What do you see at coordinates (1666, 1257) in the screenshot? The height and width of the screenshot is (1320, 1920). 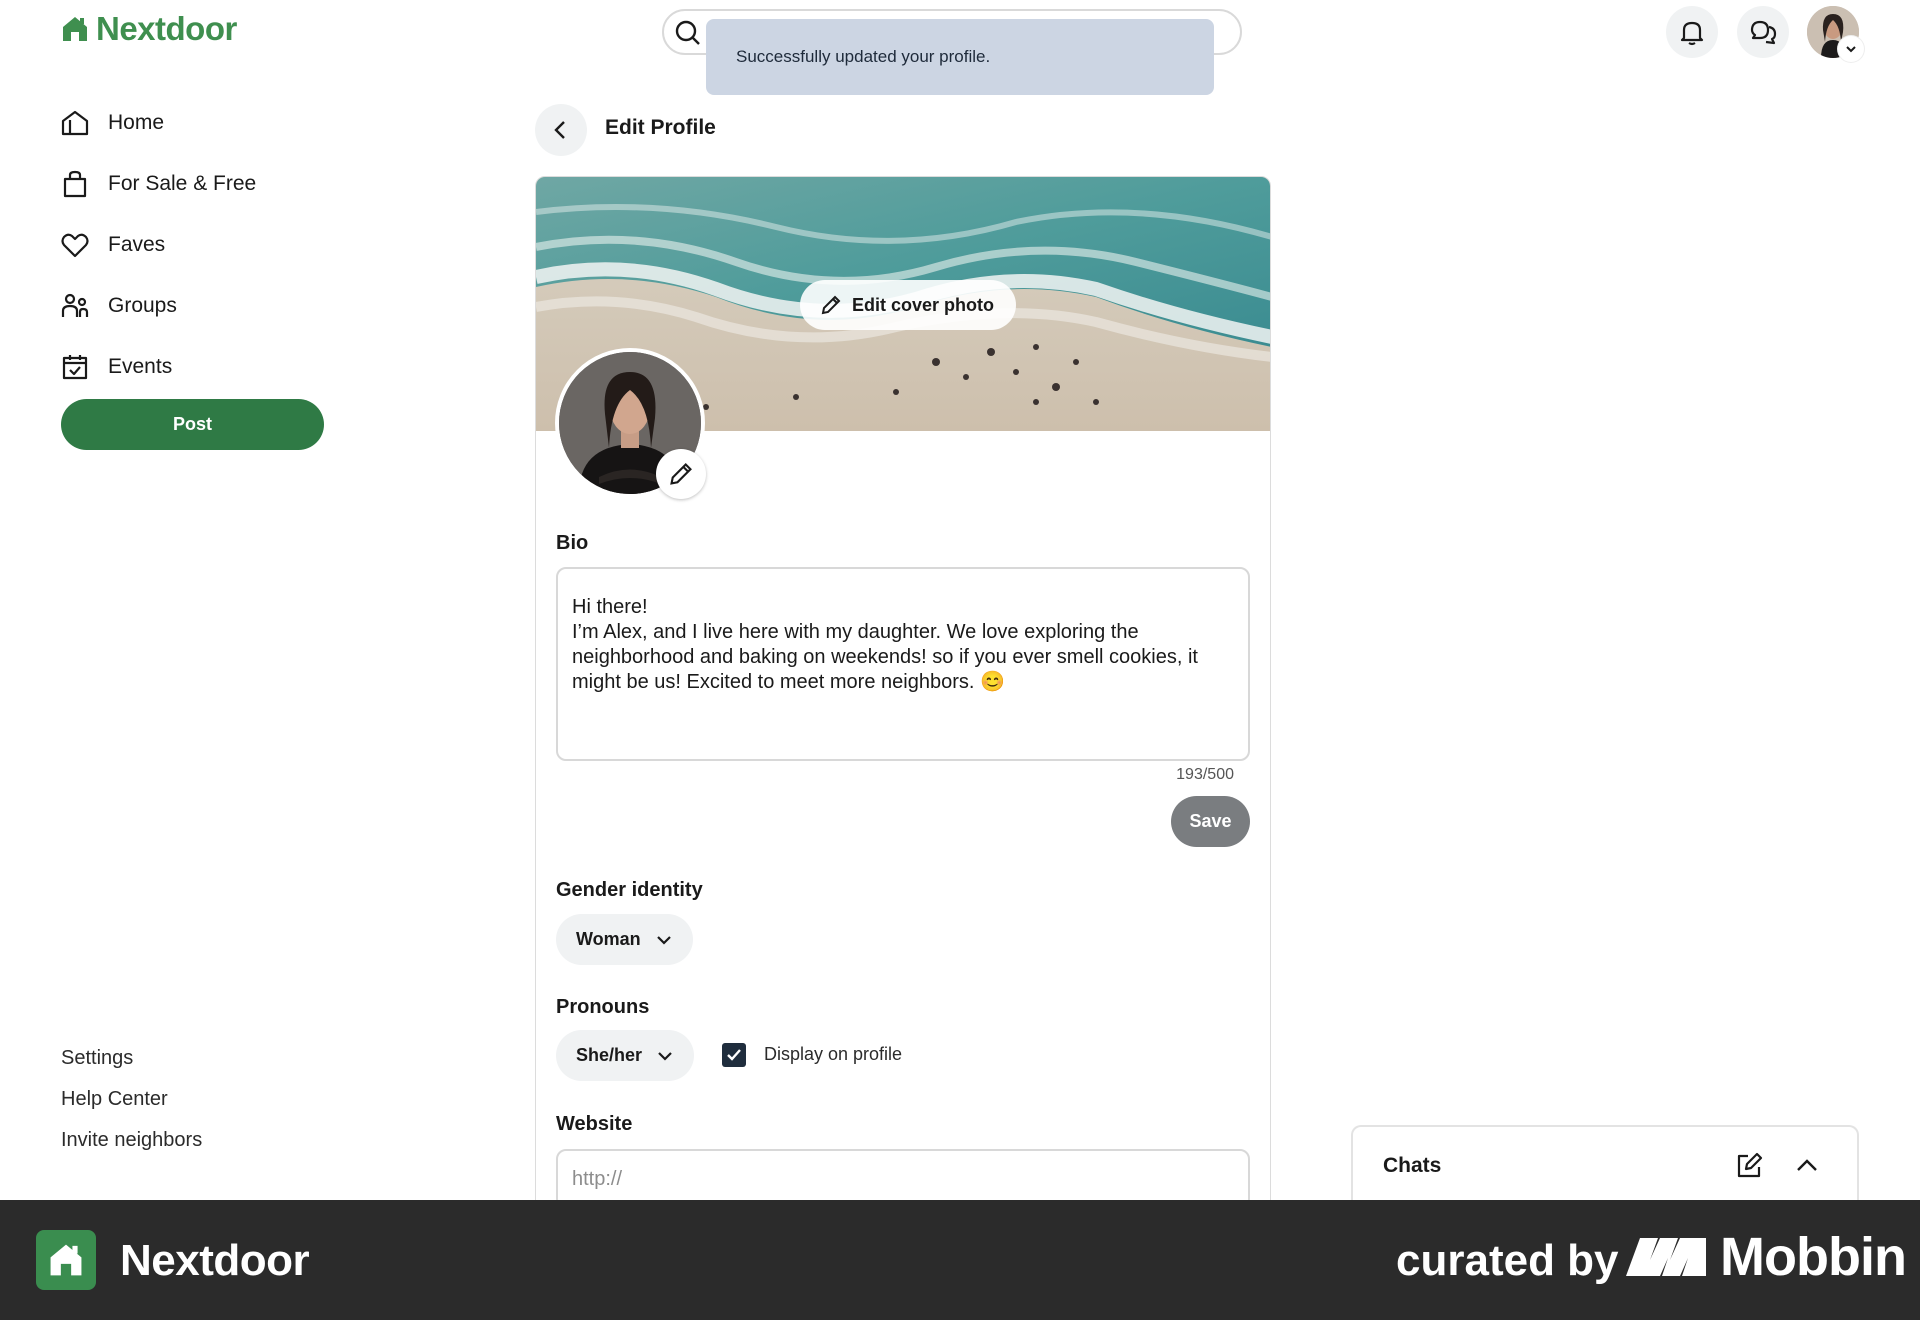 I see `mobbin-mark-icon` at bounding box center [1666, 1257].